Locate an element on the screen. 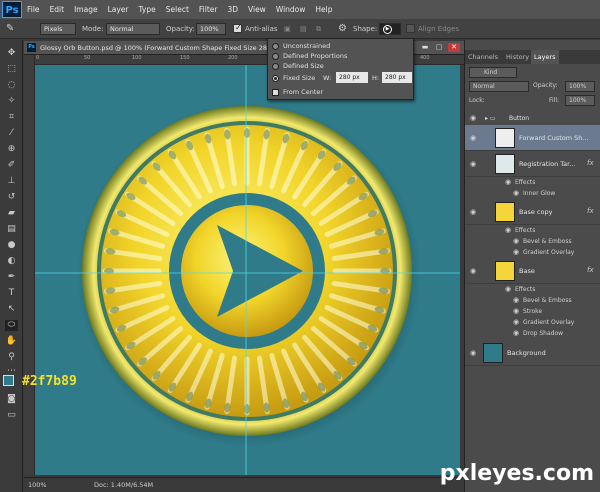  layer-background: ◉ Background is located at coordinates (532, 353).